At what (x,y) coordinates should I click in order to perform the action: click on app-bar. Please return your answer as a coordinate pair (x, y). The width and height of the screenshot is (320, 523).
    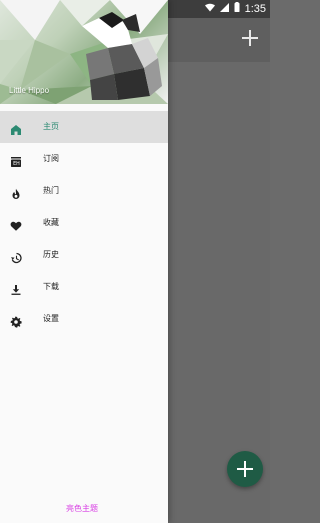
    Looking at the image, I should click on (219, 40).